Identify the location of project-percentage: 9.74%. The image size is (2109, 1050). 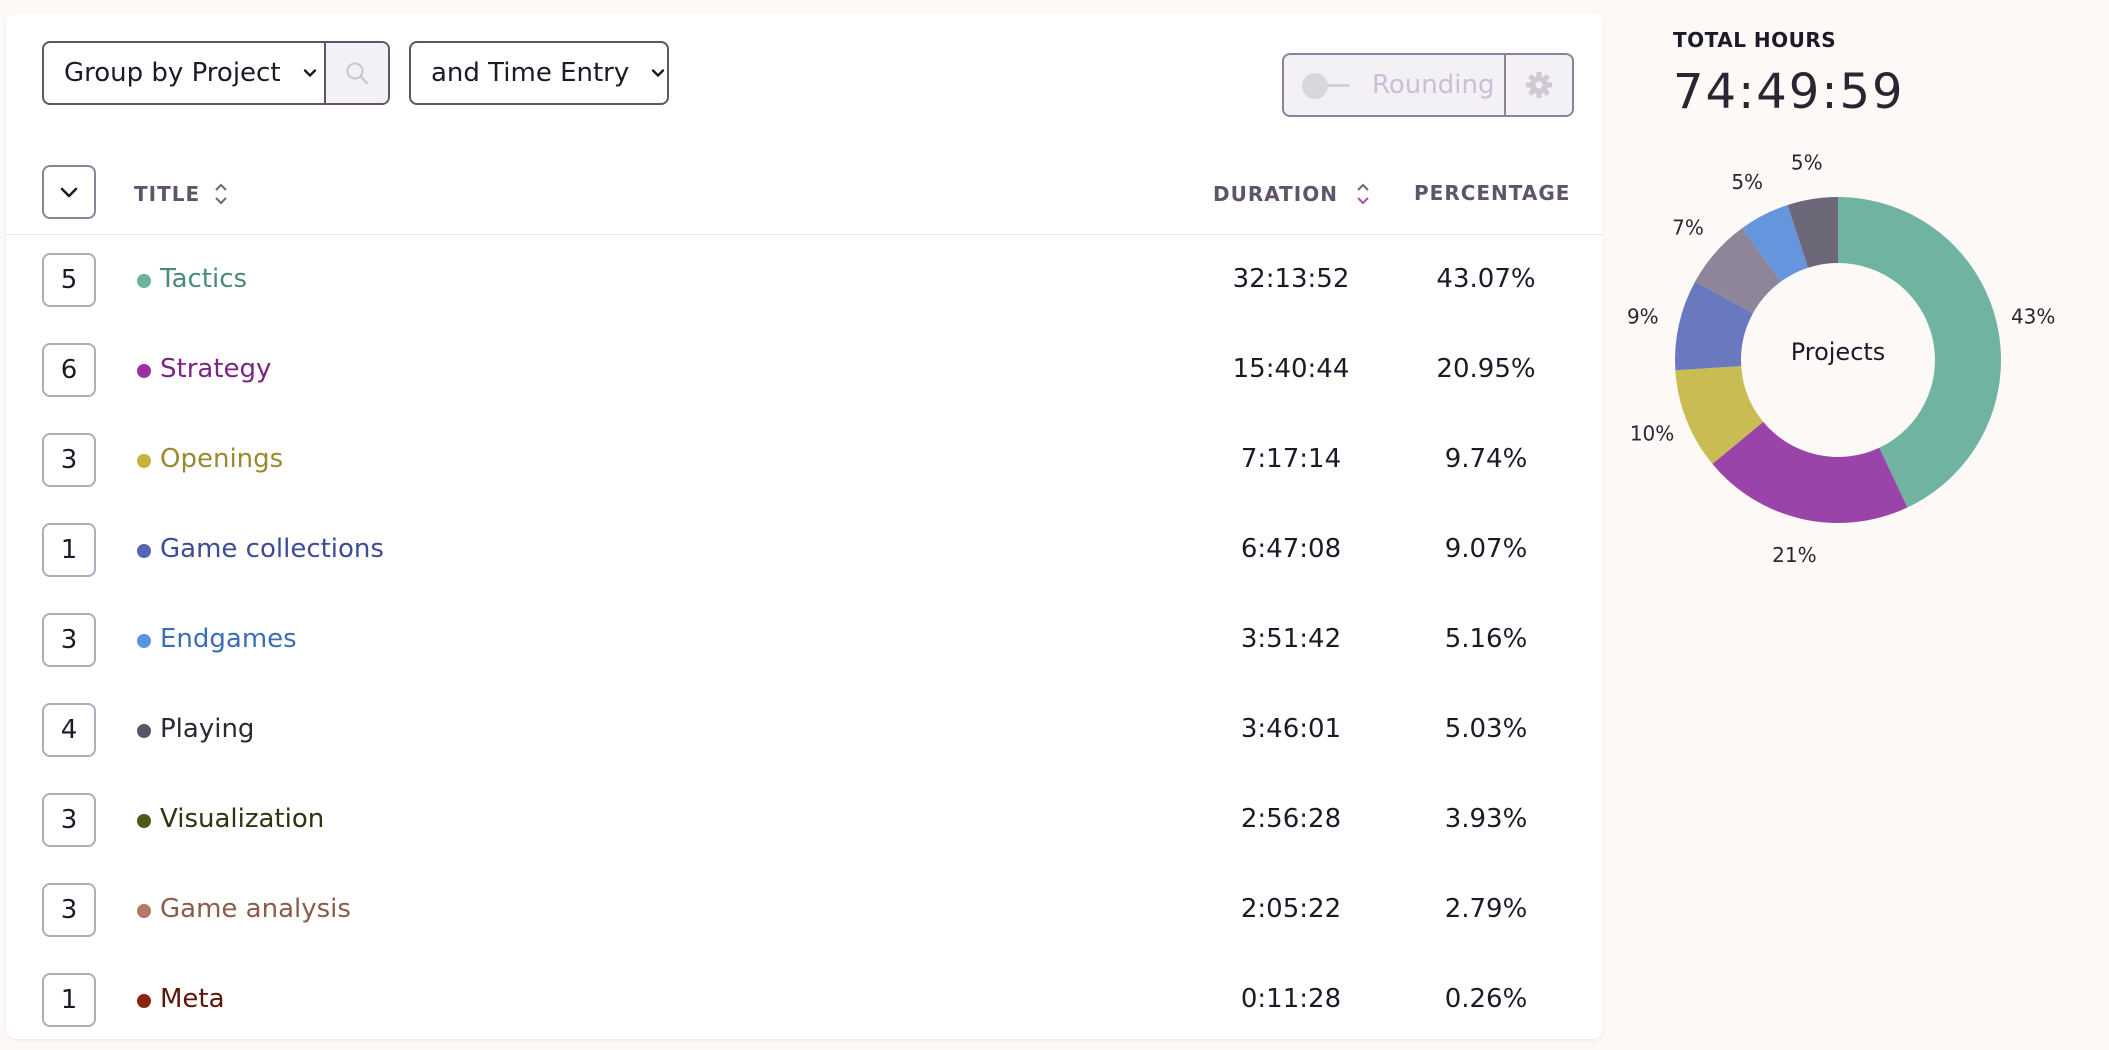
(1486, 459).